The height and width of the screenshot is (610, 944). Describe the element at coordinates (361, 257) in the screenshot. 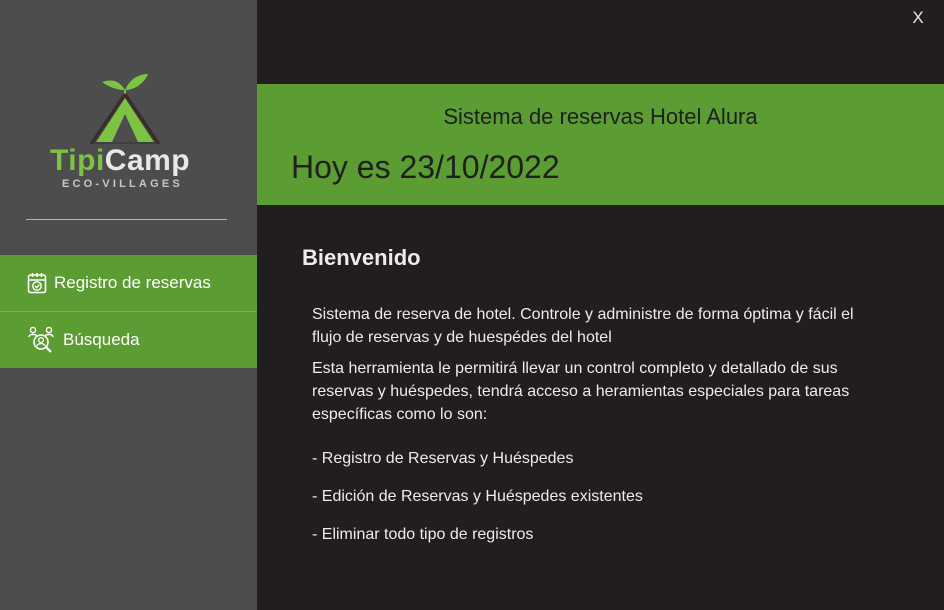

I see `welcome-heading: Bienvenido` at that location.